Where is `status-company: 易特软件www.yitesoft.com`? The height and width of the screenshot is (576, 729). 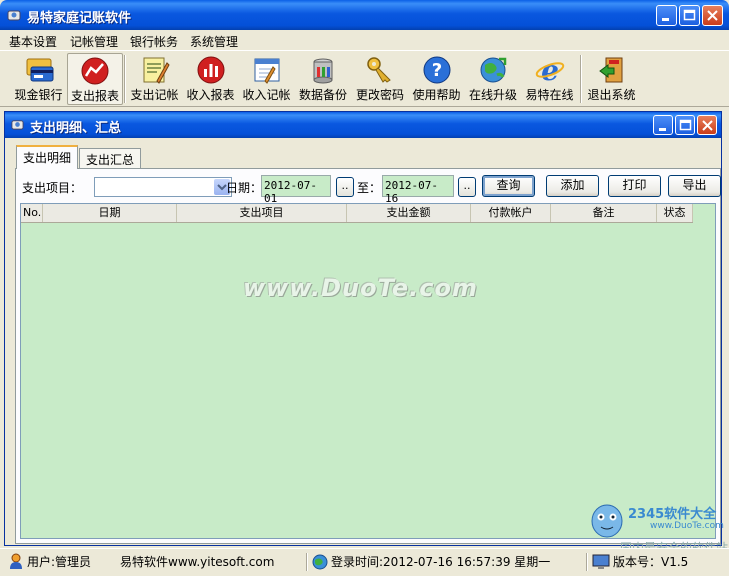 status-company: 易特软件www.yitesoft.com is located at coordinates (197, 562).